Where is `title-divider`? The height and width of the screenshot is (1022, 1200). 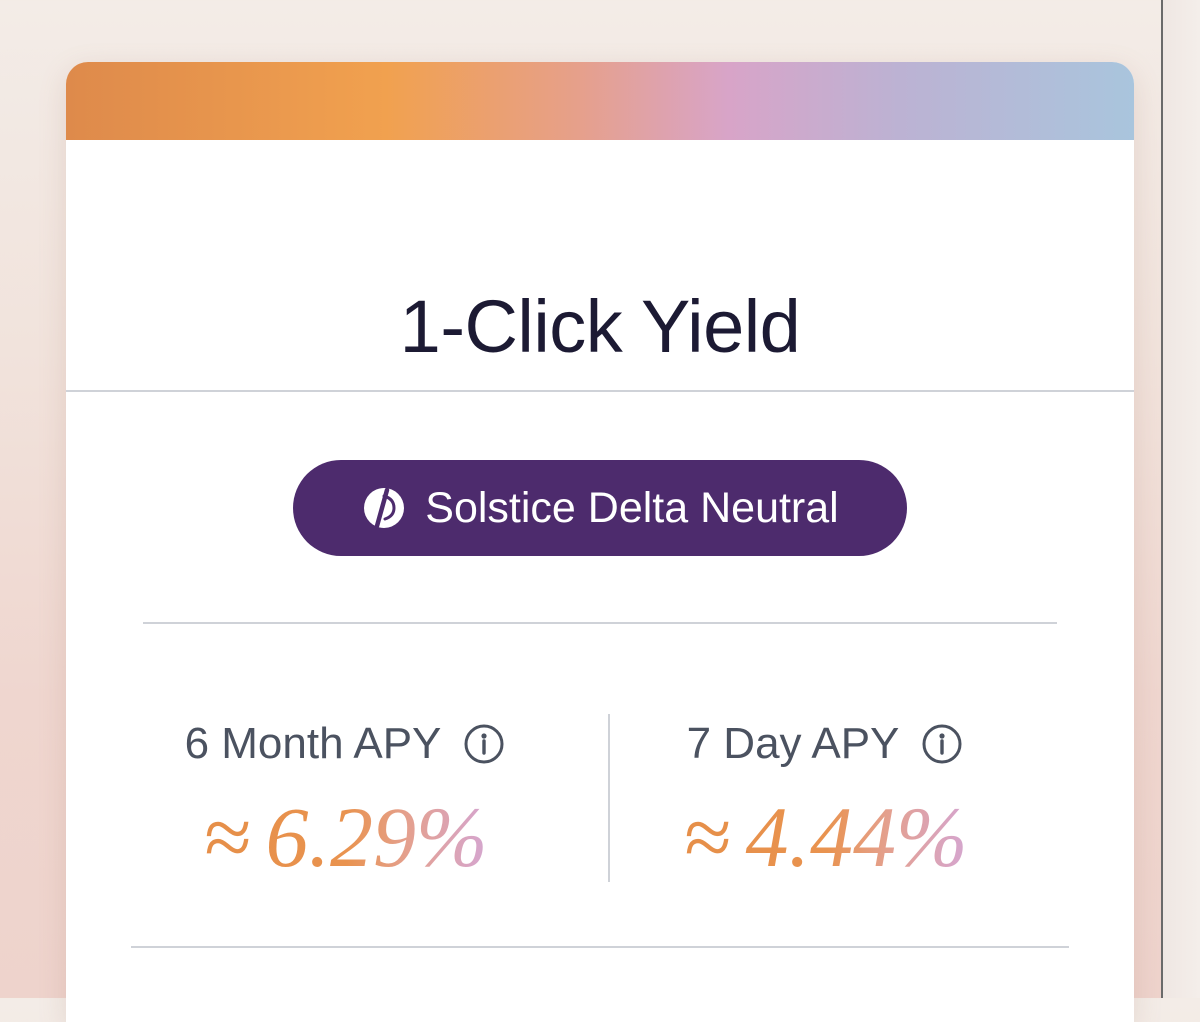 title-divider is located at coordinates (600, 391).